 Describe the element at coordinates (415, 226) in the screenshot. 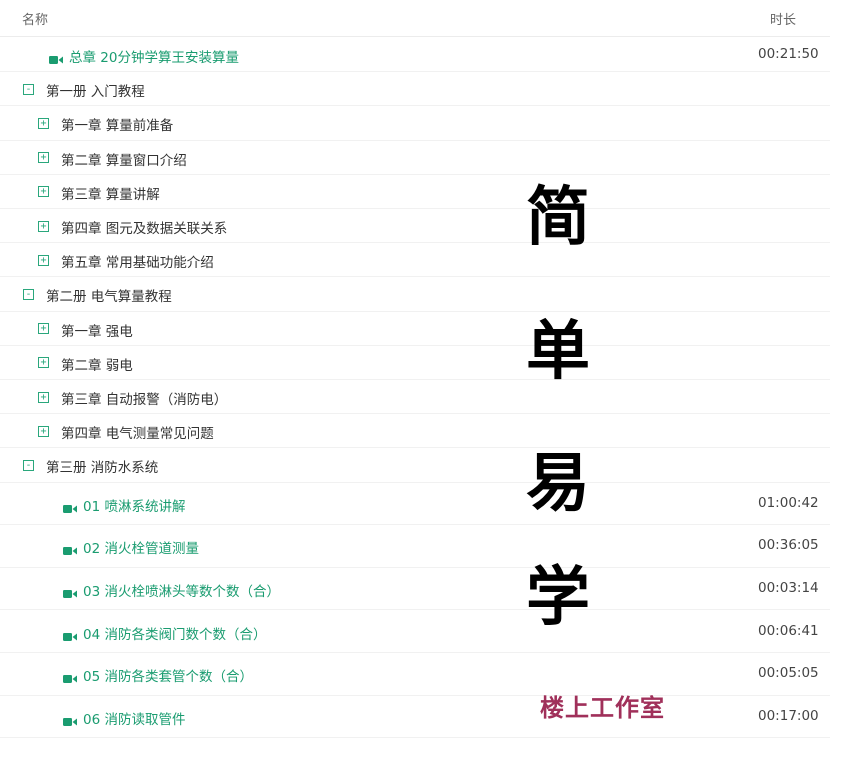

I see `folder-row: + 第四章 图元及数据关联关系` at that location.